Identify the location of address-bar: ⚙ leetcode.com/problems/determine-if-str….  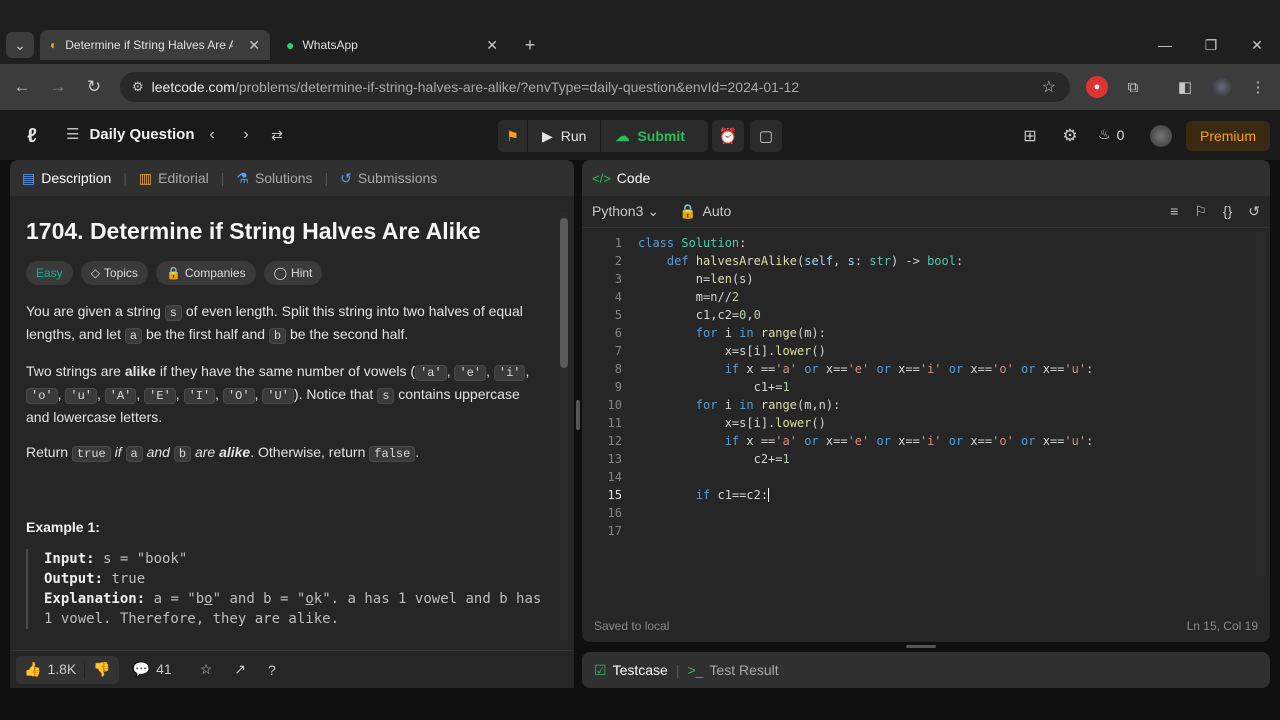
(595, 87).